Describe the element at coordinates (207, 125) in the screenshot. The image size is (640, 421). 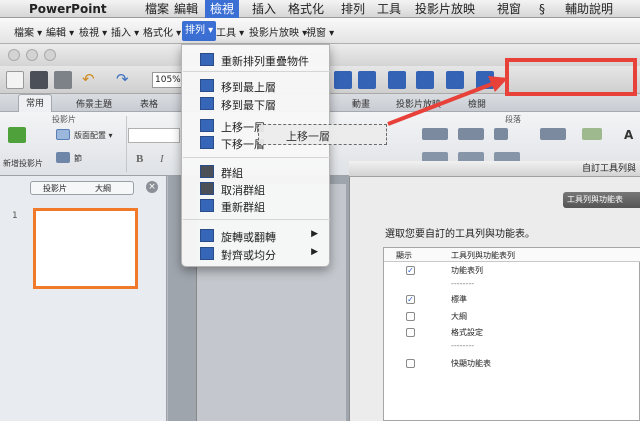
I see `bring-forward-icon` at that location.